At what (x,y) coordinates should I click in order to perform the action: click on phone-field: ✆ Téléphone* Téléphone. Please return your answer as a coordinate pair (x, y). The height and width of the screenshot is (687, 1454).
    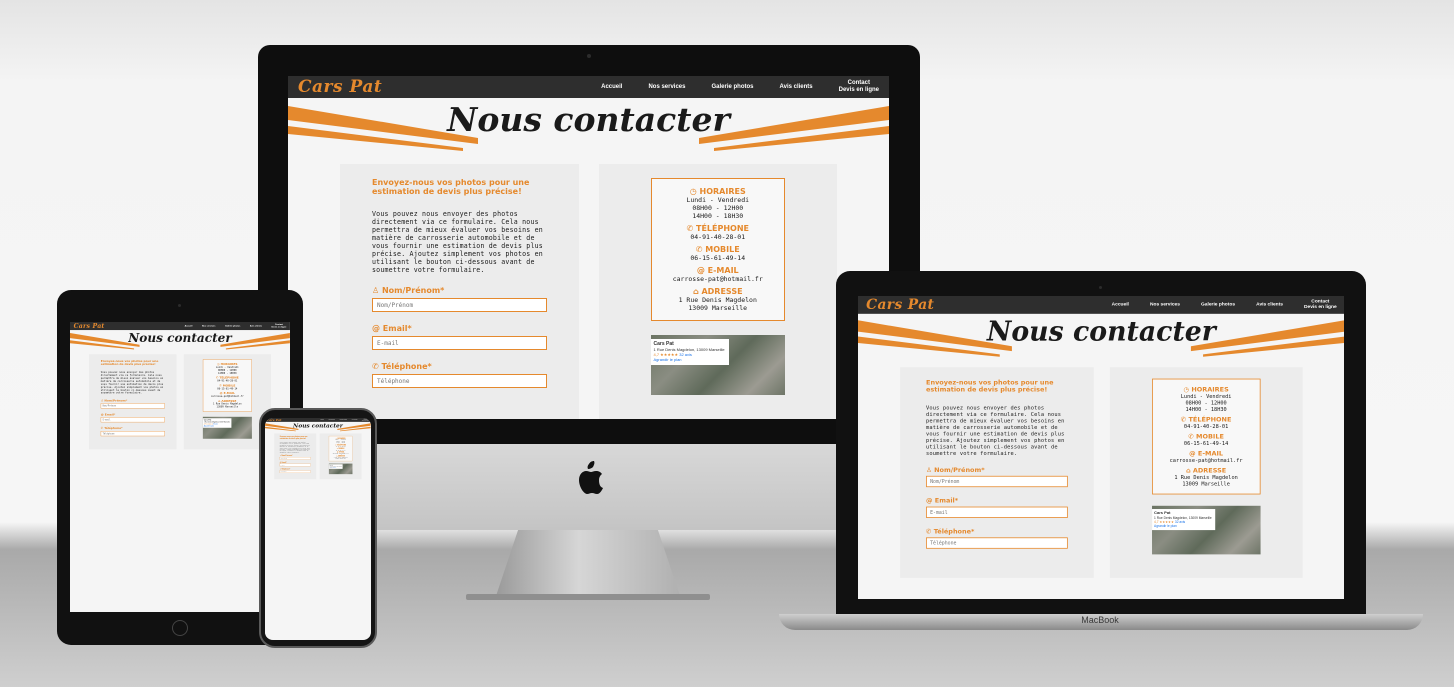
    Looking at the image, I should click on (997, 538).